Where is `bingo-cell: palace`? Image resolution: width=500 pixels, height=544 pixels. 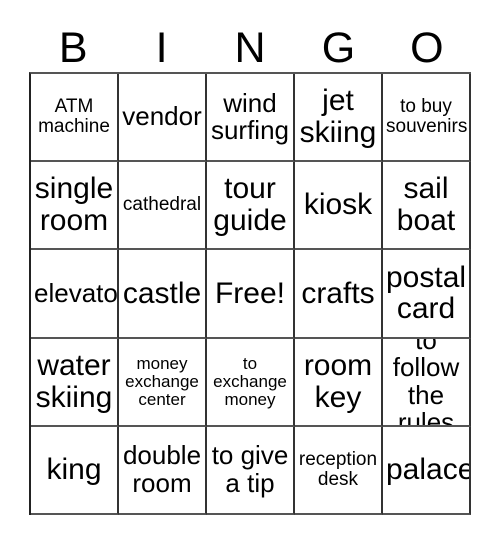
bingo-cell: palace is located at coordinates (427, 470).